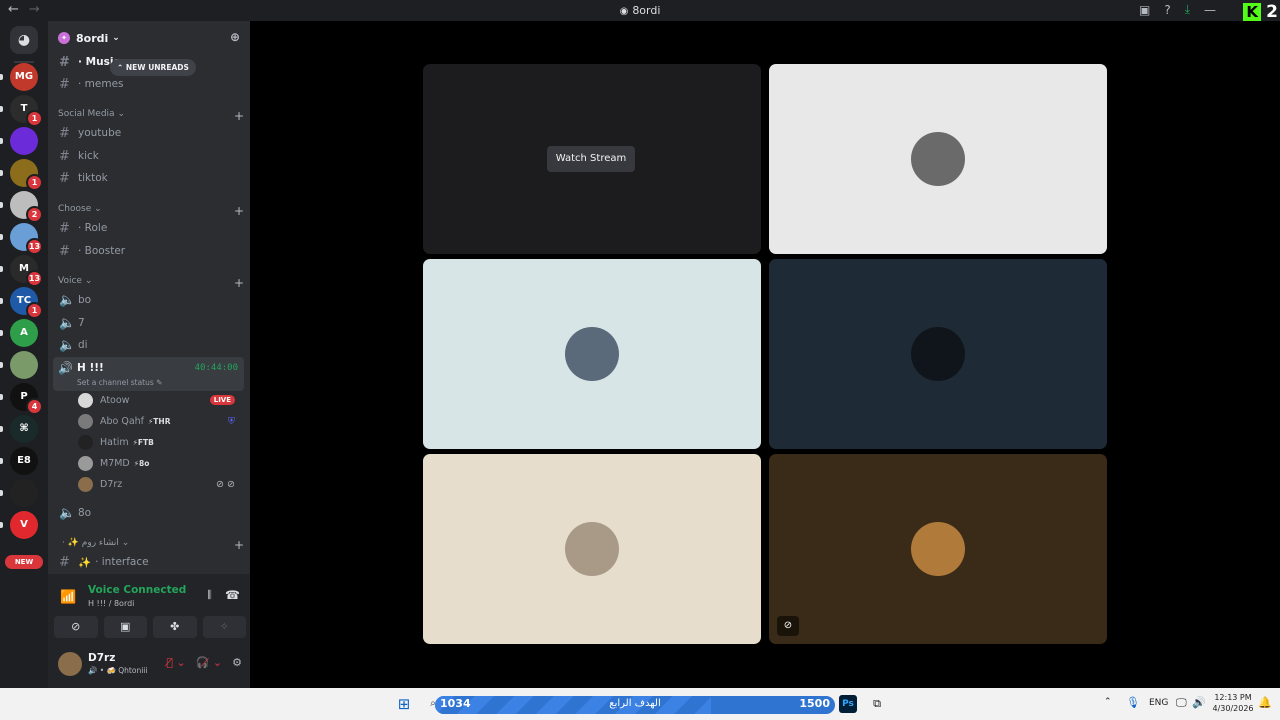 Image resolution: width=1280 pixels, height=720 pixels. I want to click on windows-start-icon: ⊞, so click(404, 704).